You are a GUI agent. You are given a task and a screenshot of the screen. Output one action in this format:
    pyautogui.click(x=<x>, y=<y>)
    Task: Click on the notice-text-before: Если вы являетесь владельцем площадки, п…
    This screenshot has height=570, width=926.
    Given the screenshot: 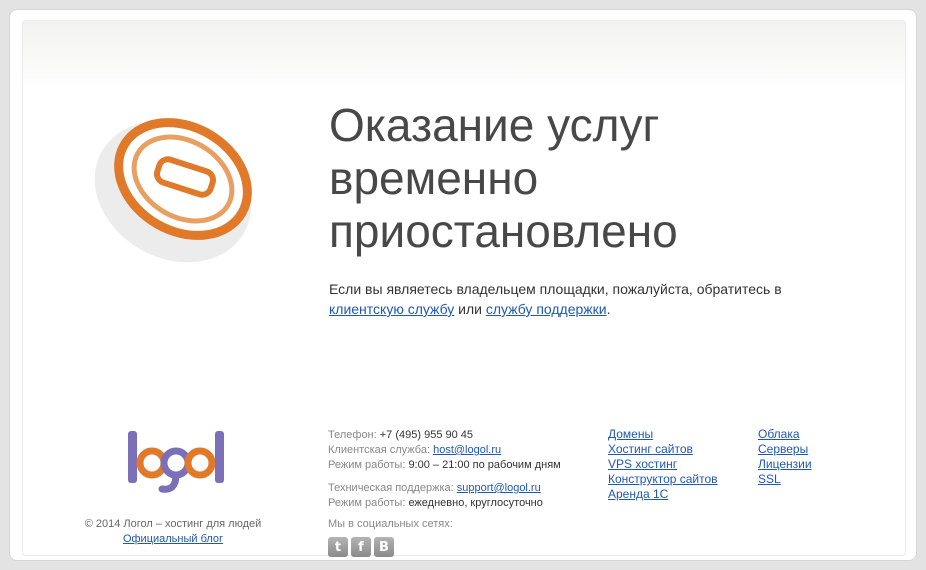 What is the action you would take?
    pyautogui.click(x=555, y=289)
    